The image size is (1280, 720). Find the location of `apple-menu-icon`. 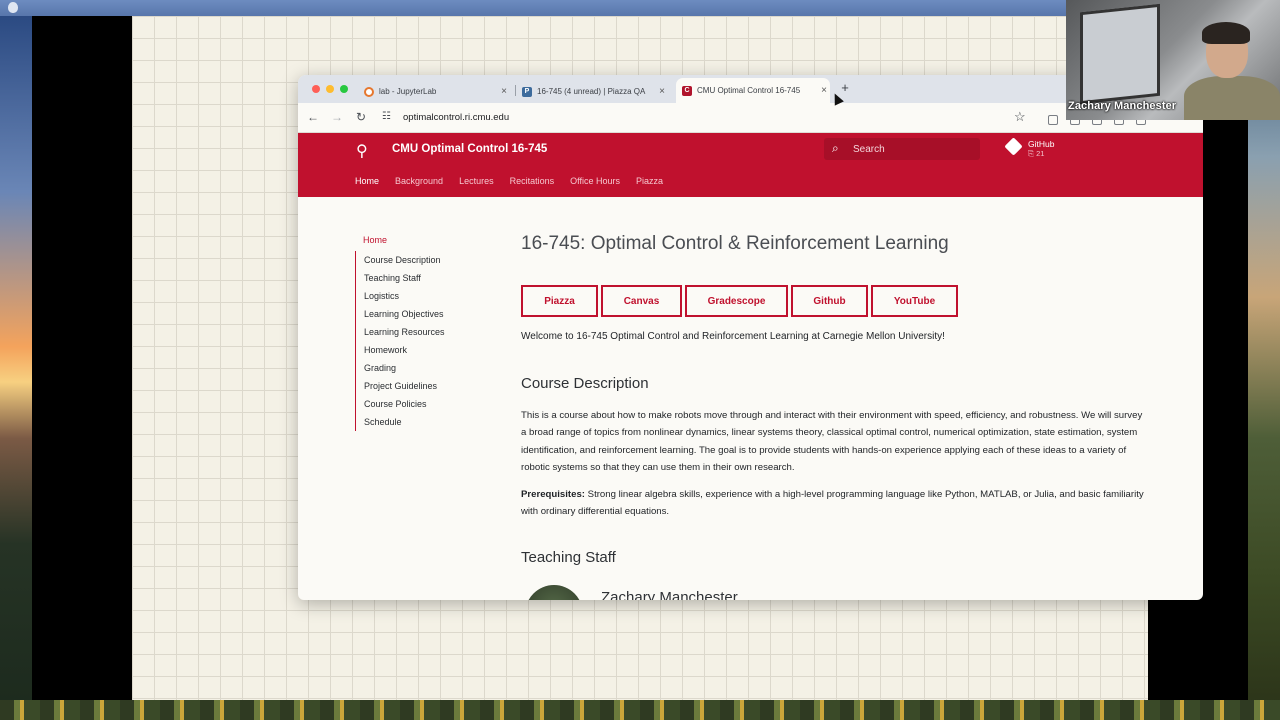

apple-menu-icon is located at coordinates (13, 7).